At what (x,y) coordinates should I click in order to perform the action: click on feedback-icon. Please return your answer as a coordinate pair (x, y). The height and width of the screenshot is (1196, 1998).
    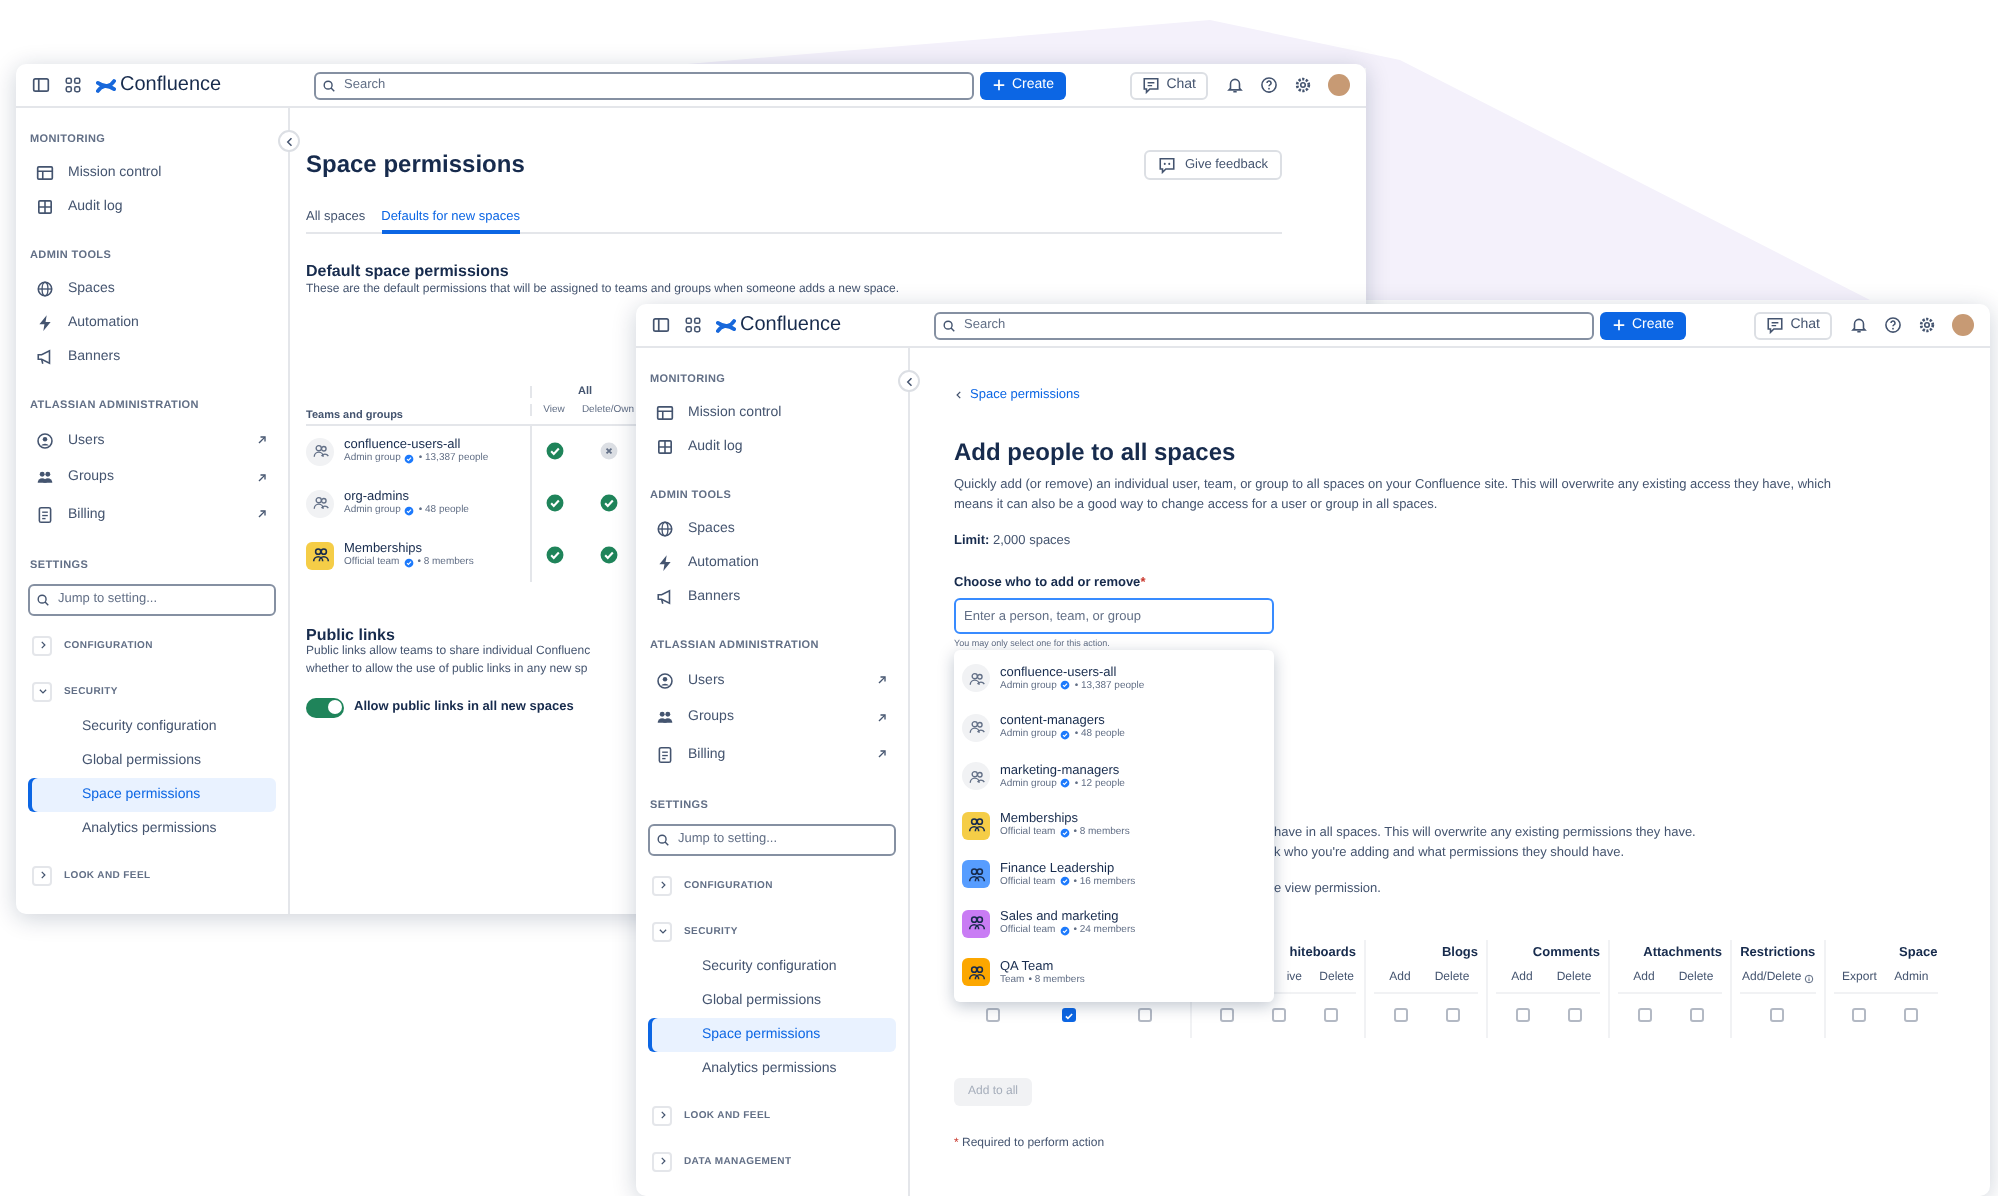
    Looking at the image, I should click on (1167, 164).